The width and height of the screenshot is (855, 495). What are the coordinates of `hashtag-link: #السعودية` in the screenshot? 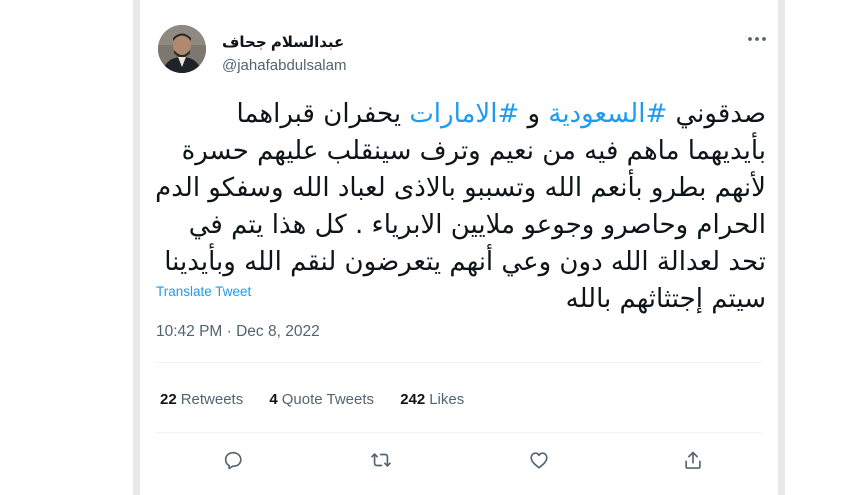 It's located at (607, 114).